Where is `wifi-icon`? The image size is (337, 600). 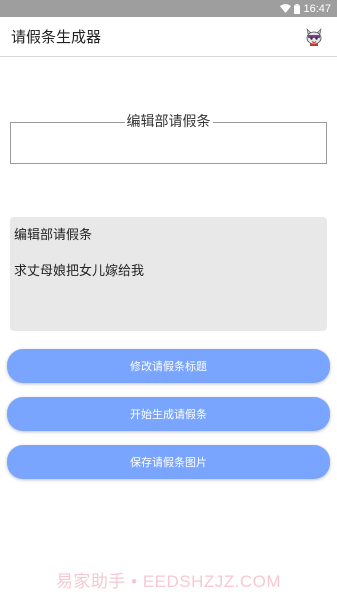 wifi-icon is located at coordinates (286, 8).